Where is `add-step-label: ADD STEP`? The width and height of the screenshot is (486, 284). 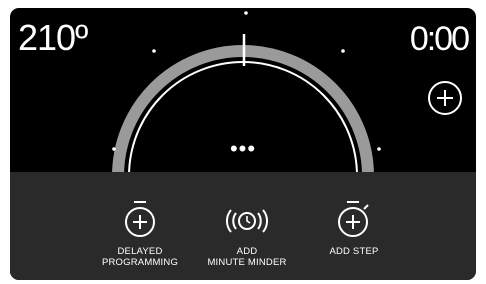 add-step-label: ADD STEP is located at coordinates (354, 251).